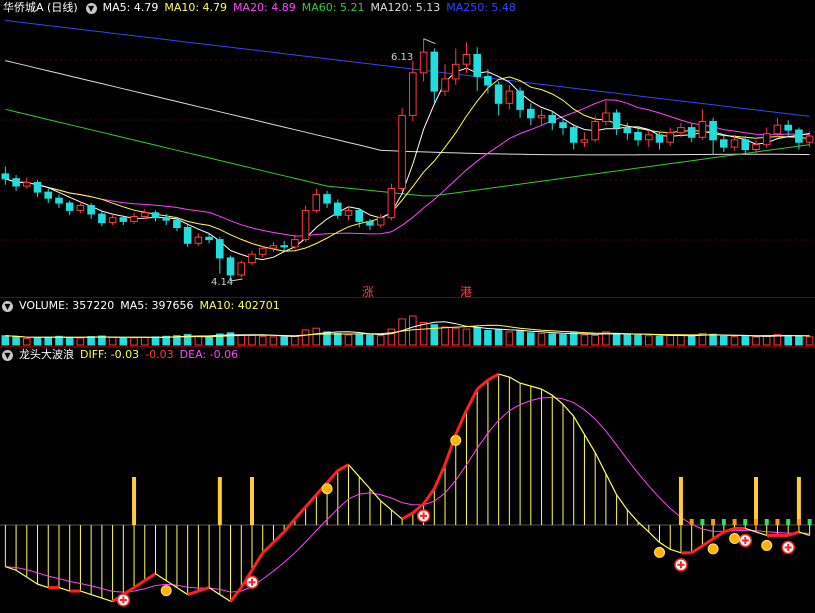 This screenshot has width=815, height=613. What do you see at coordinates (402, 57) in the screenshot?
I see `high-price-marker: 6.13` at bounding box center [402, 57].